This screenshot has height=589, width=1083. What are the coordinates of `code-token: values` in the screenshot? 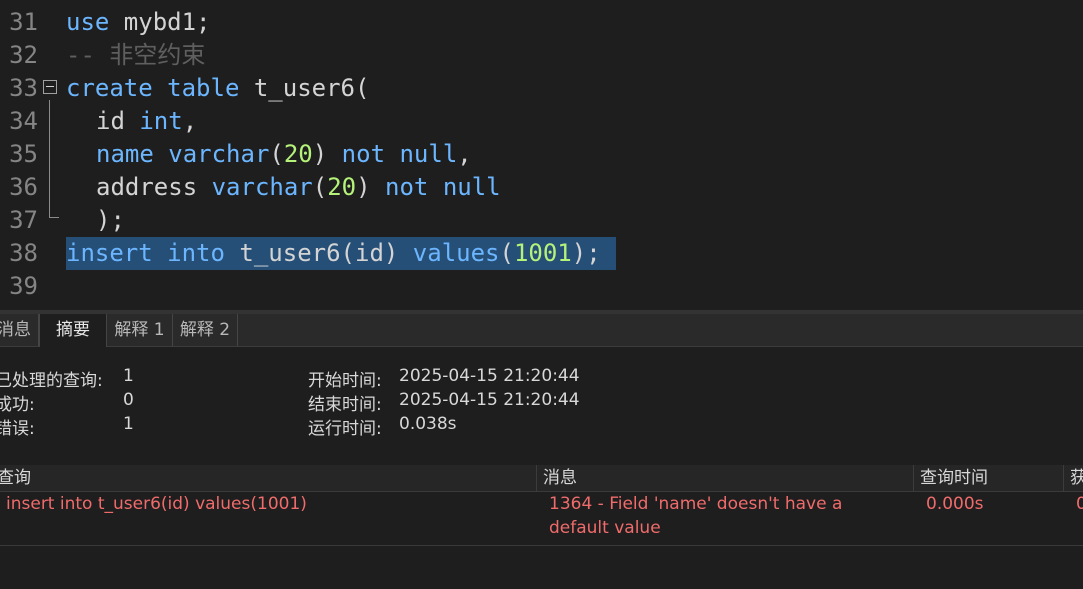 It's located at (456, 253).